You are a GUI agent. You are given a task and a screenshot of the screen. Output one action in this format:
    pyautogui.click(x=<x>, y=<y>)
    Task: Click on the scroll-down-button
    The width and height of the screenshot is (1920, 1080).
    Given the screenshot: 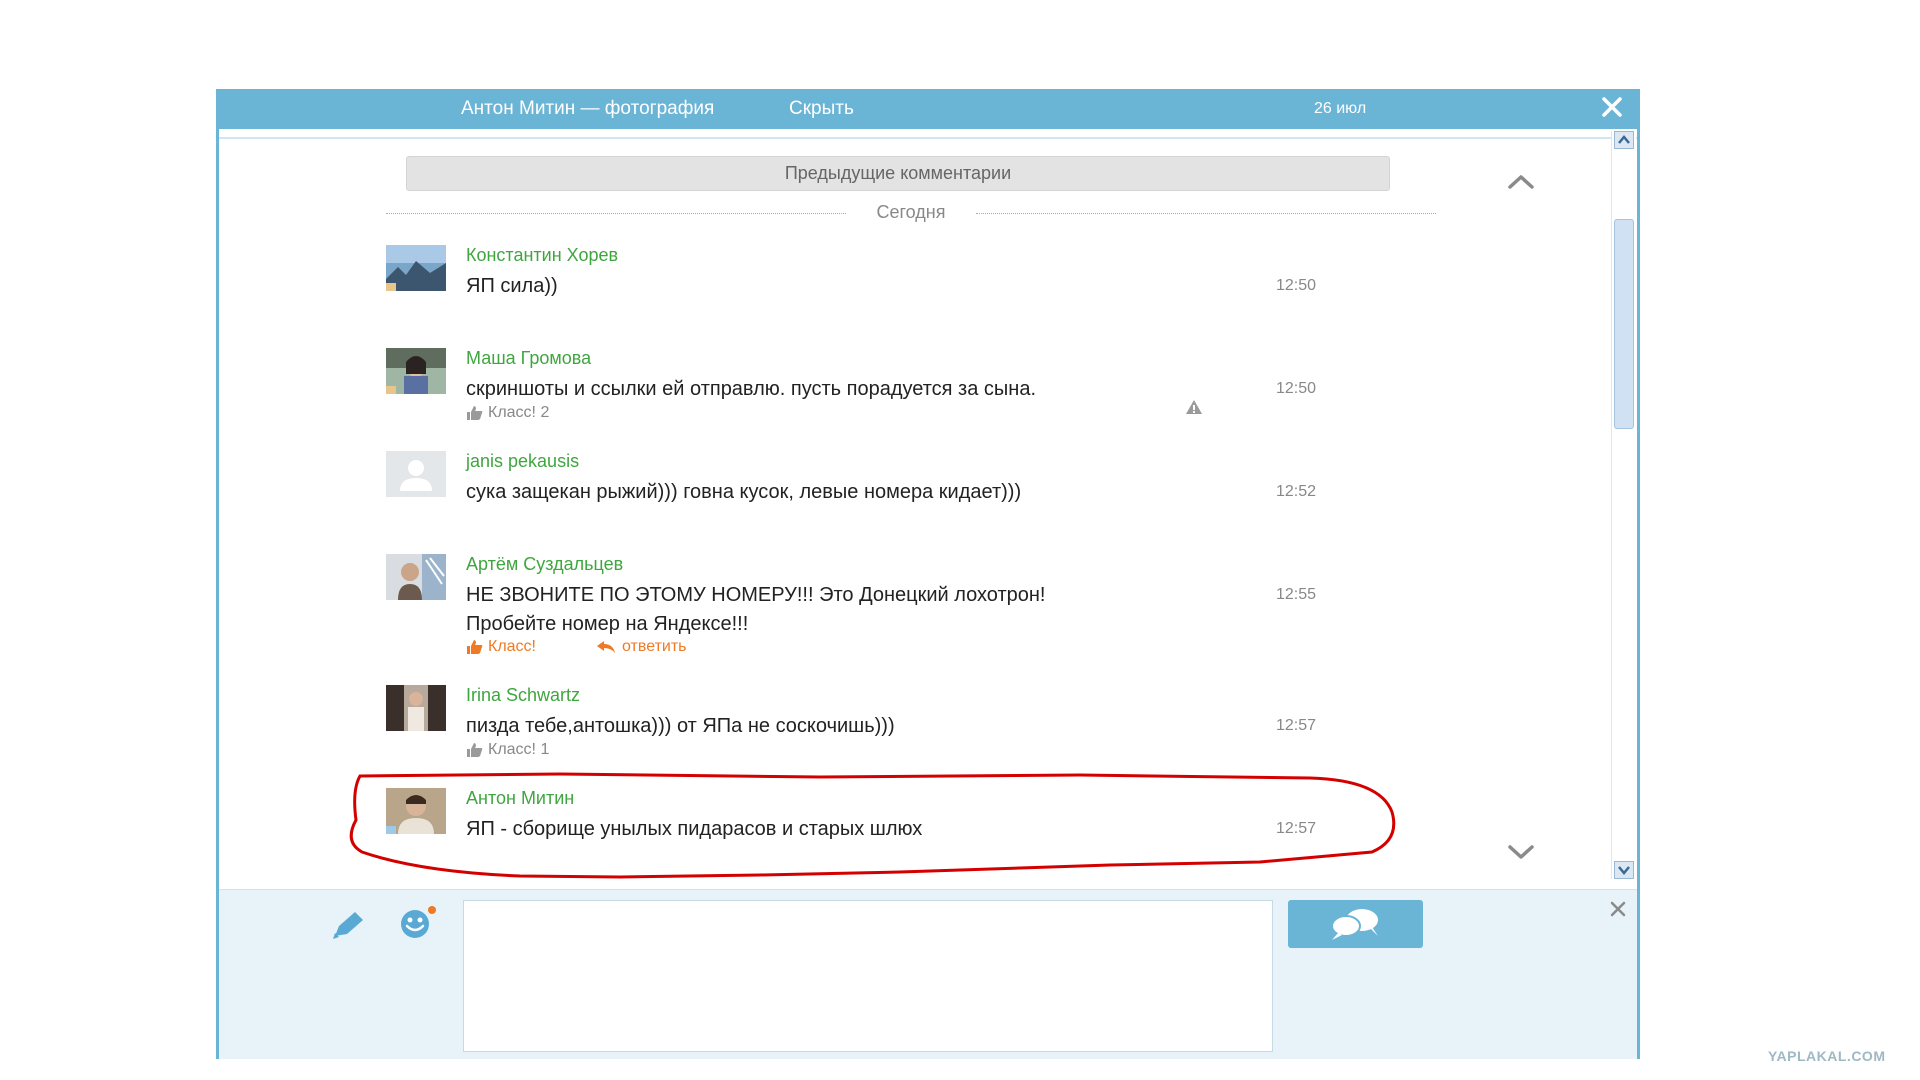 What is the action you would take?
    pyautogui.click(x=1624, y=870)
    